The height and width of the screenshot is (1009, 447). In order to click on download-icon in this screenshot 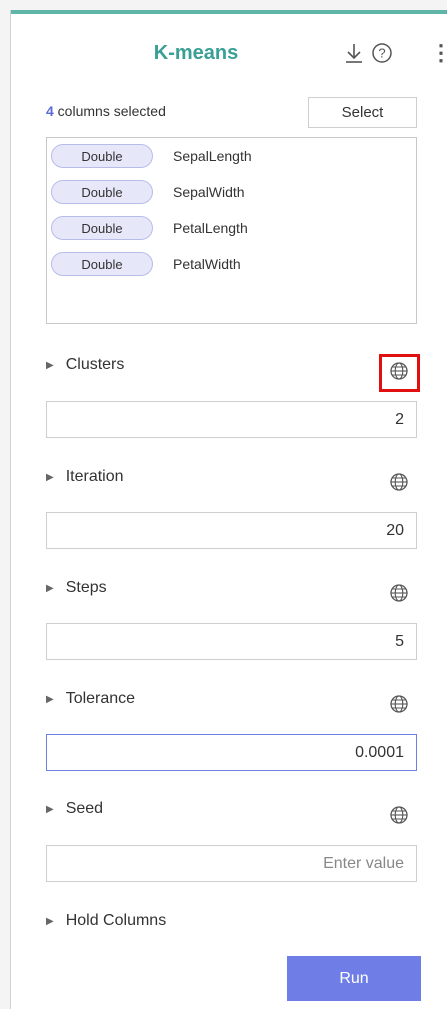, I will do `click(354, 55)`.